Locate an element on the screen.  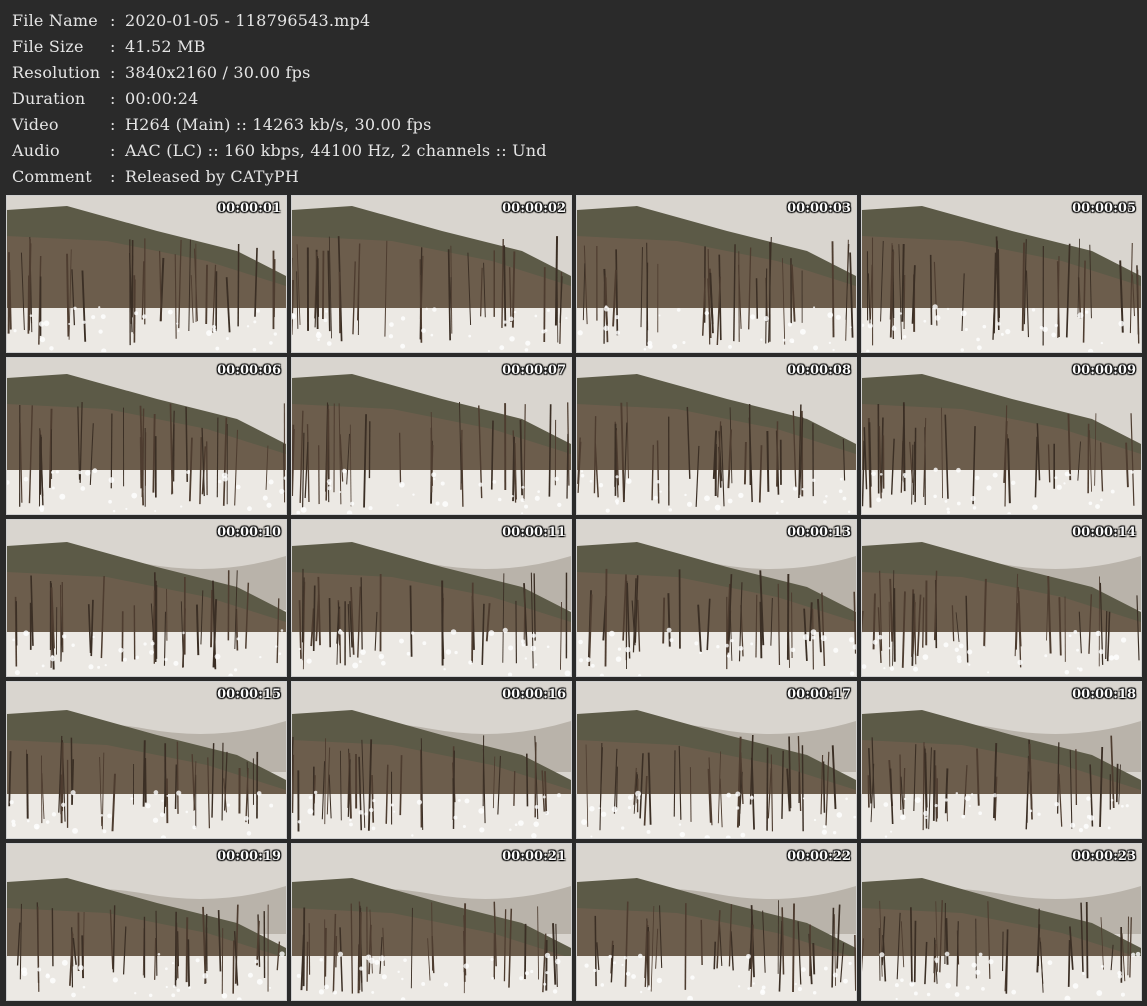
video-thumbnail: 00:00:17 is located at coordinates (716, 760).